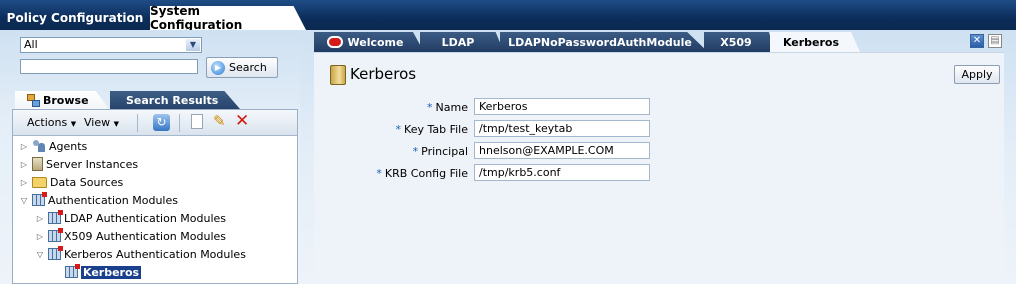 This screenshot has width=1016, height=284. Describe the element at coordinates (66, 100) in the screenshot. I see `tab-browse-label: Browse` at that location.